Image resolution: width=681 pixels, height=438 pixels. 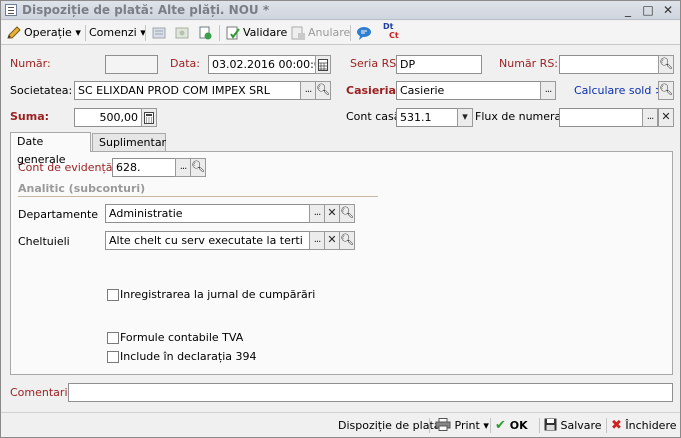 I want to click on casieria-field: Casierie, so click(x=468, y=90).